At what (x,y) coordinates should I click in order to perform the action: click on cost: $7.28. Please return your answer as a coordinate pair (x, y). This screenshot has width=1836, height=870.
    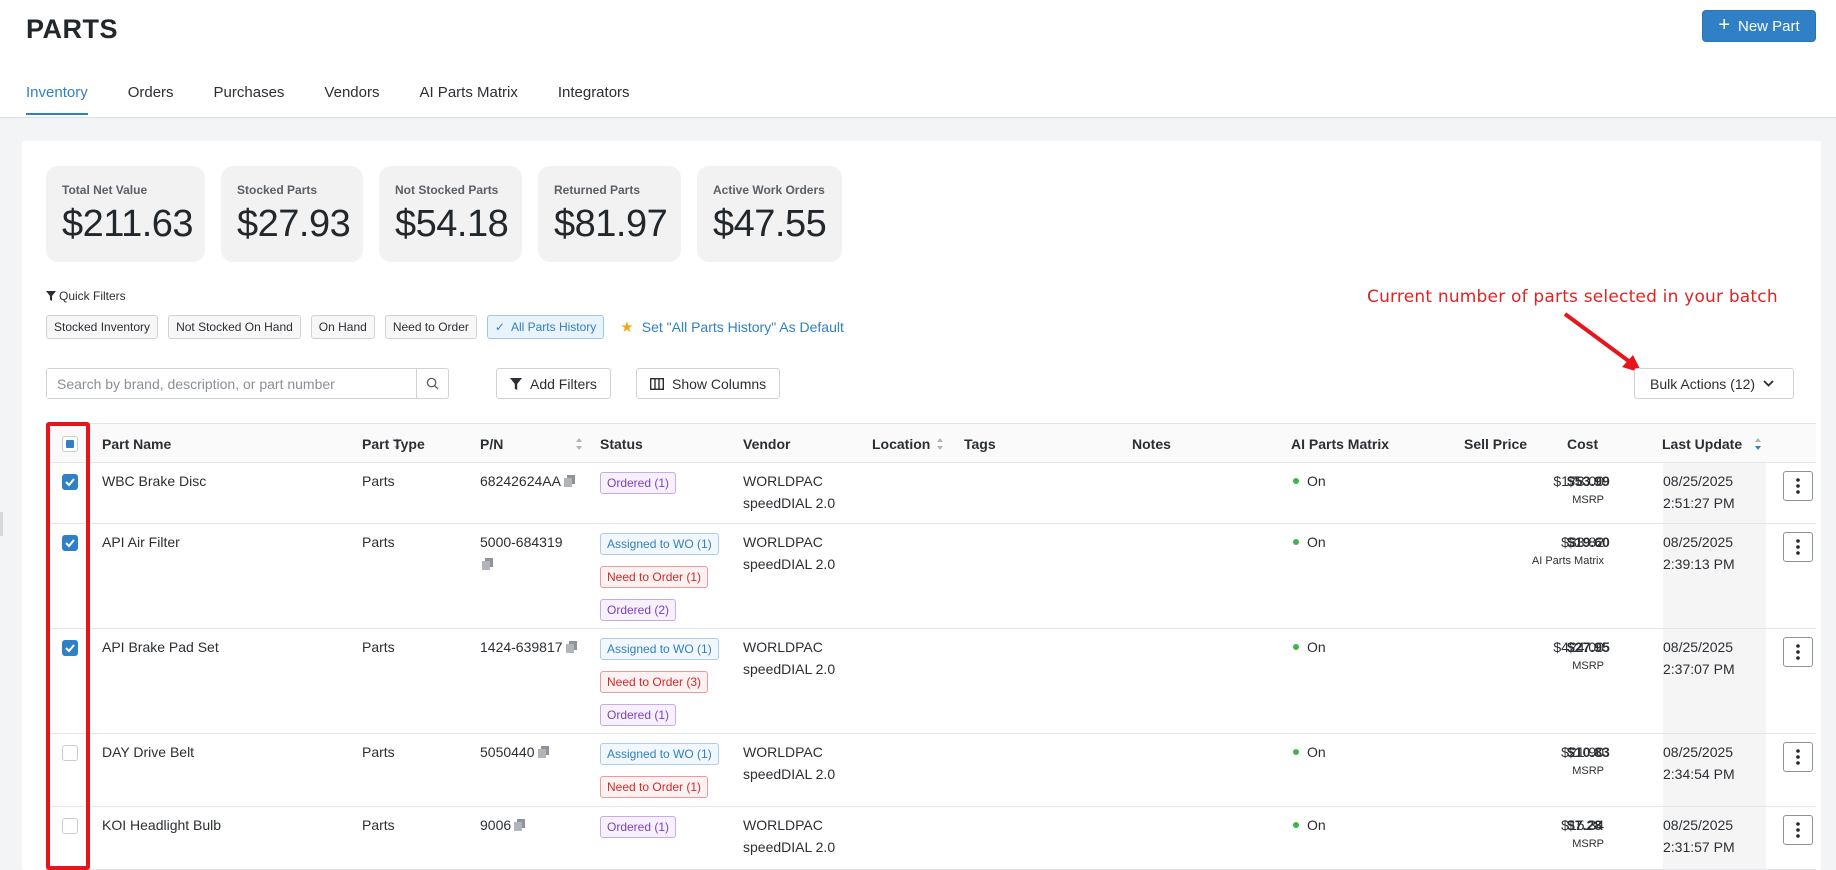
    Looking at the image, I should click on (1585, 825).